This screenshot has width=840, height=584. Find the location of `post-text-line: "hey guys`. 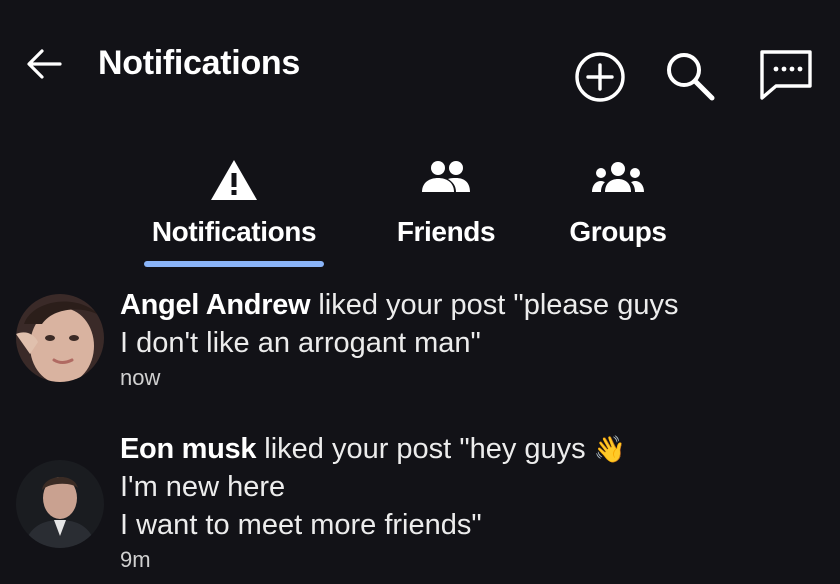

post-text-line: "hey guys is located at coordinates (522, 449).